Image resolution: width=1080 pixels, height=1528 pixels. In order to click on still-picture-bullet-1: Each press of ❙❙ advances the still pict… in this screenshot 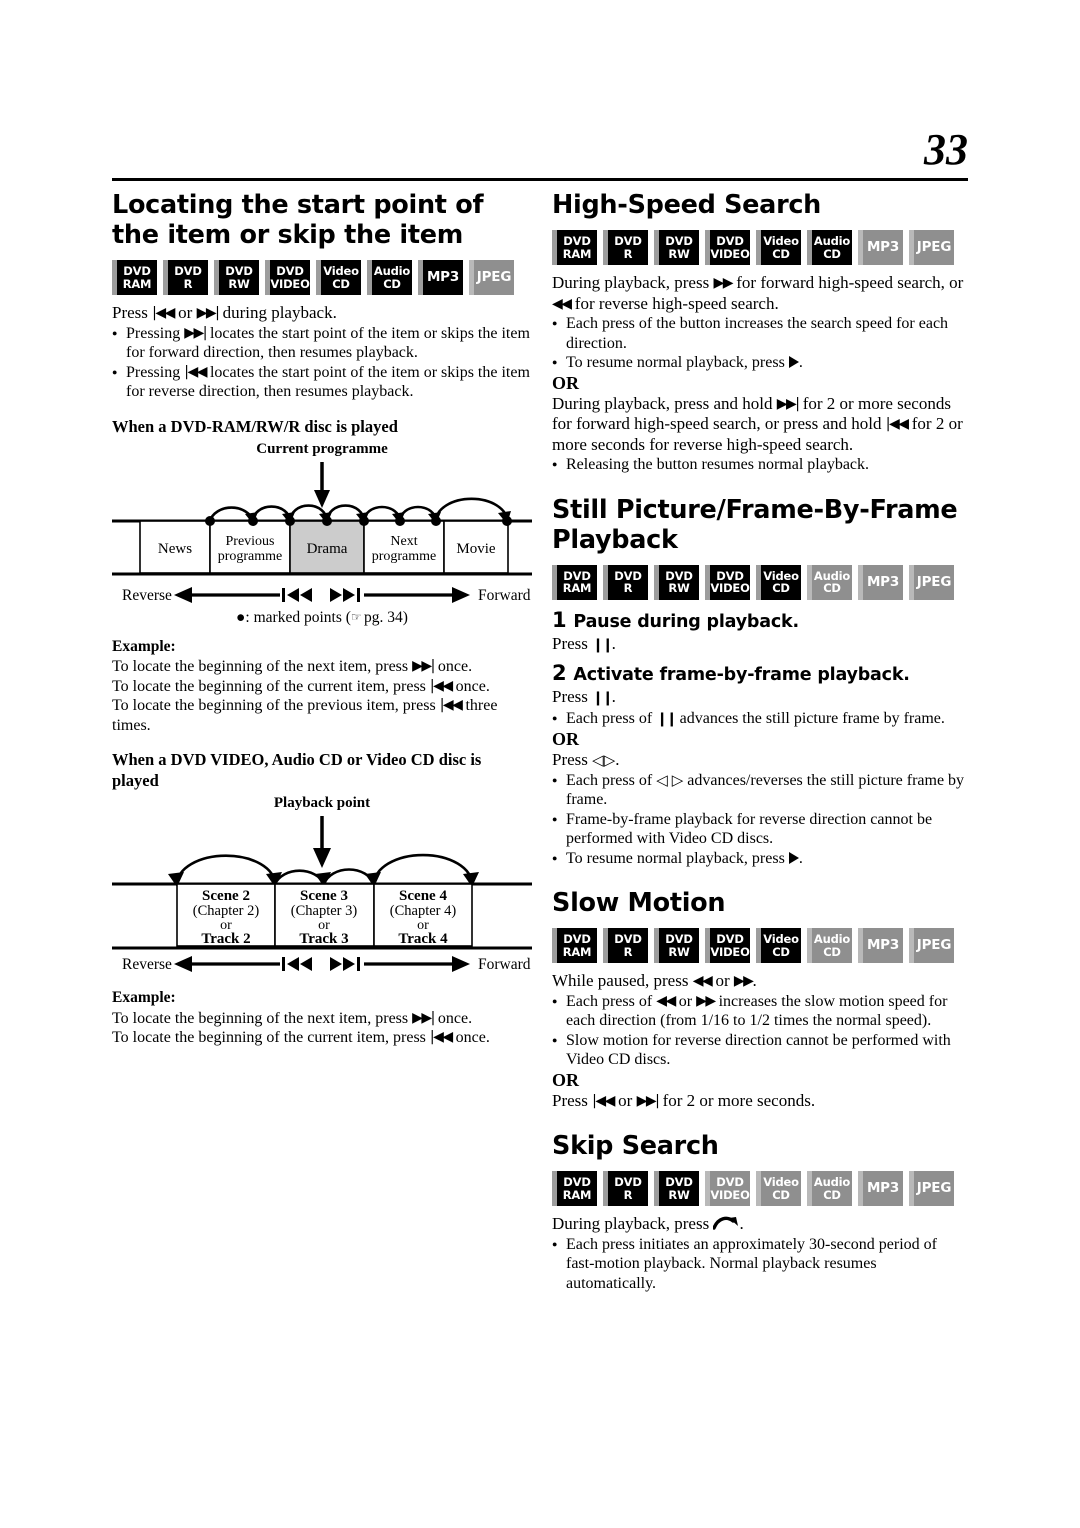, I will do `click(760, 719)`.